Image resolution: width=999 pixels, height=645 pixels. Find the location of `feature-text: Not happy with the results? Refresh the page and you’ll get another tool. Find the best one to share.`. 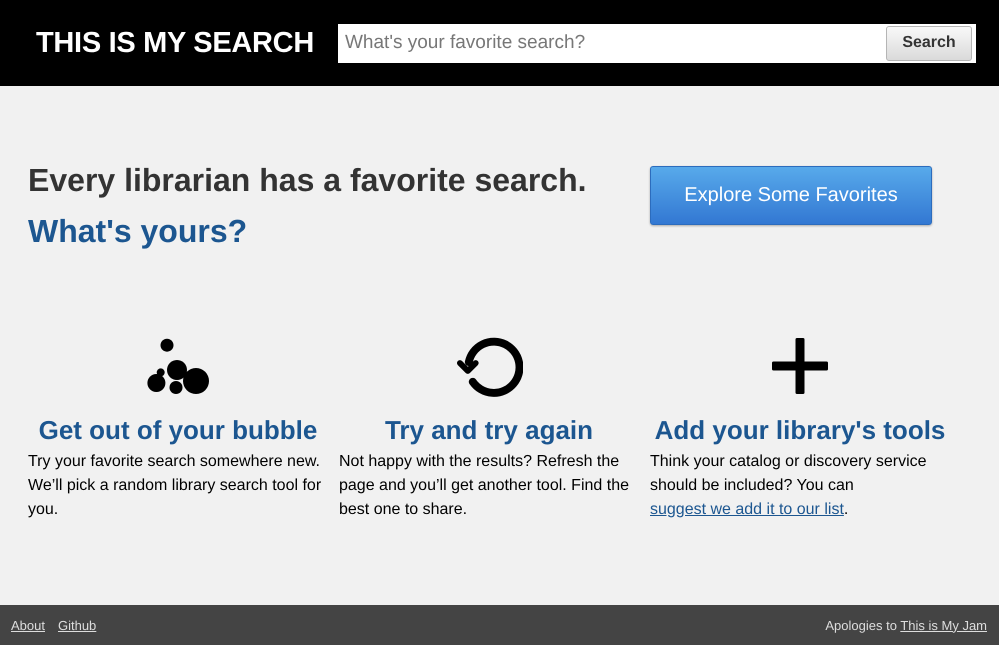

feature-text: Not happy with the results? Refresh the page and you’ll get another tool. Find the best one to share. is located at coordinates (484, 486).